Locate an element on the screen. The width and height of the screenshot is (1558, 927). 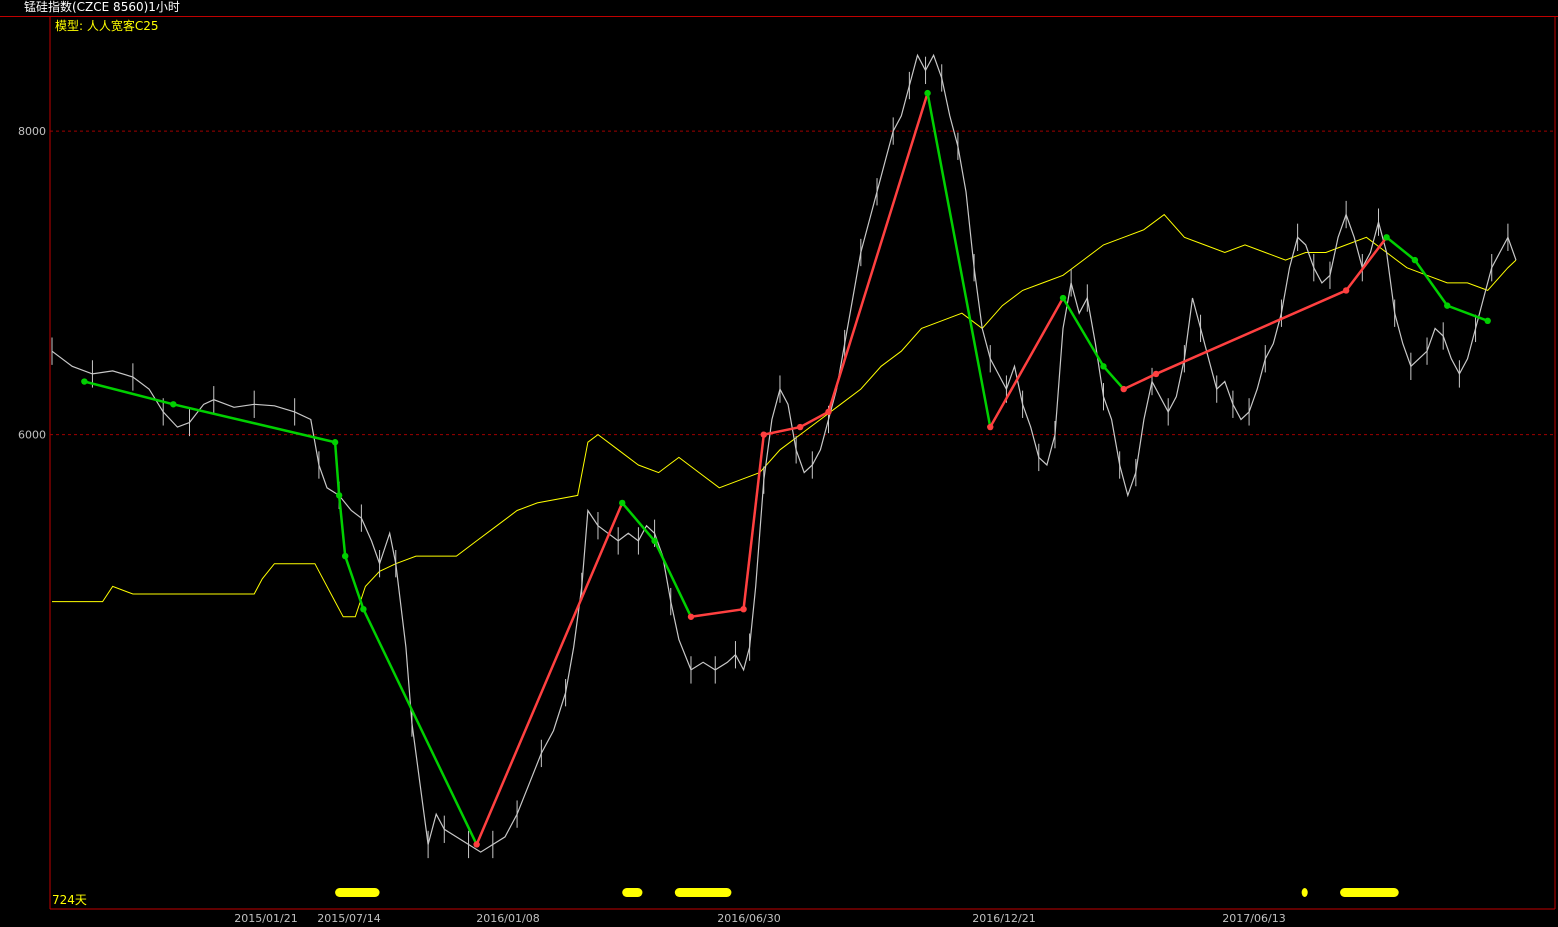
y-tick-label-0: 6000 is located at coordinates (32, 435).